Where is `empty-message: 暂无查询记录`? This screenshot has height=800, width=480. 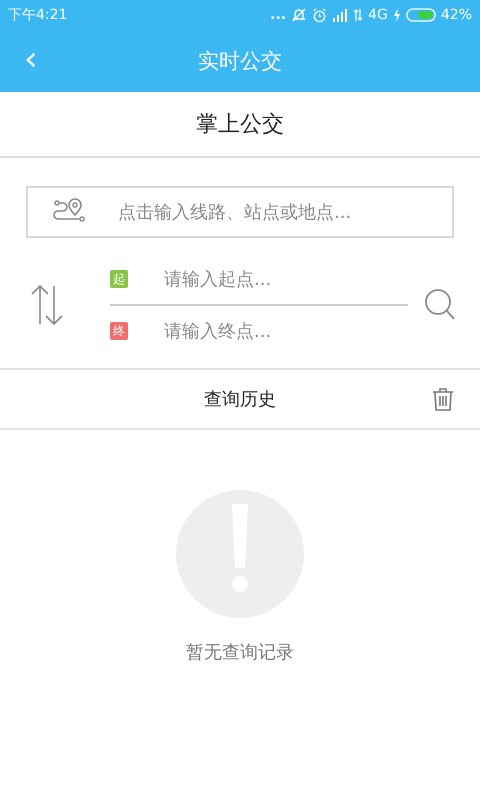
empty-message: 暂无查询记录 is located at coordinates (240, 652).